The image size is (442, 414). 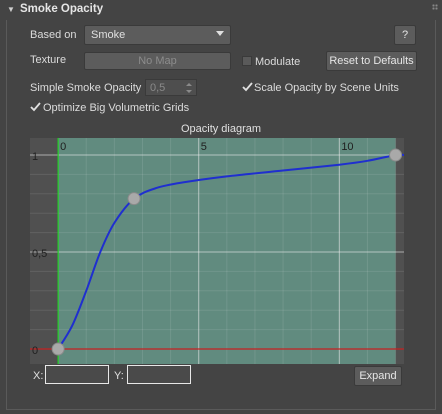 I want to click on modulate-checkbox, so click(x=247, y=61).